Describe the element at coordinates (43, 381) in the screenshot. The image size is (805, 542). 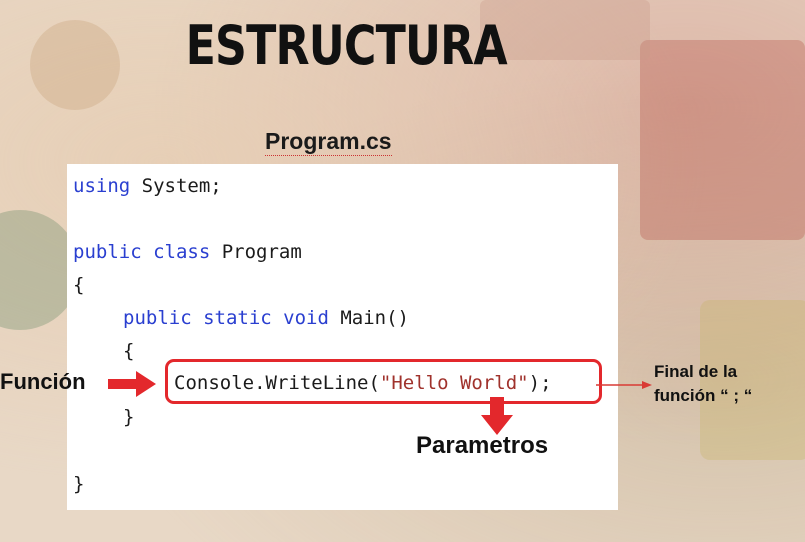
I see `funcion-label: Función` at that location.